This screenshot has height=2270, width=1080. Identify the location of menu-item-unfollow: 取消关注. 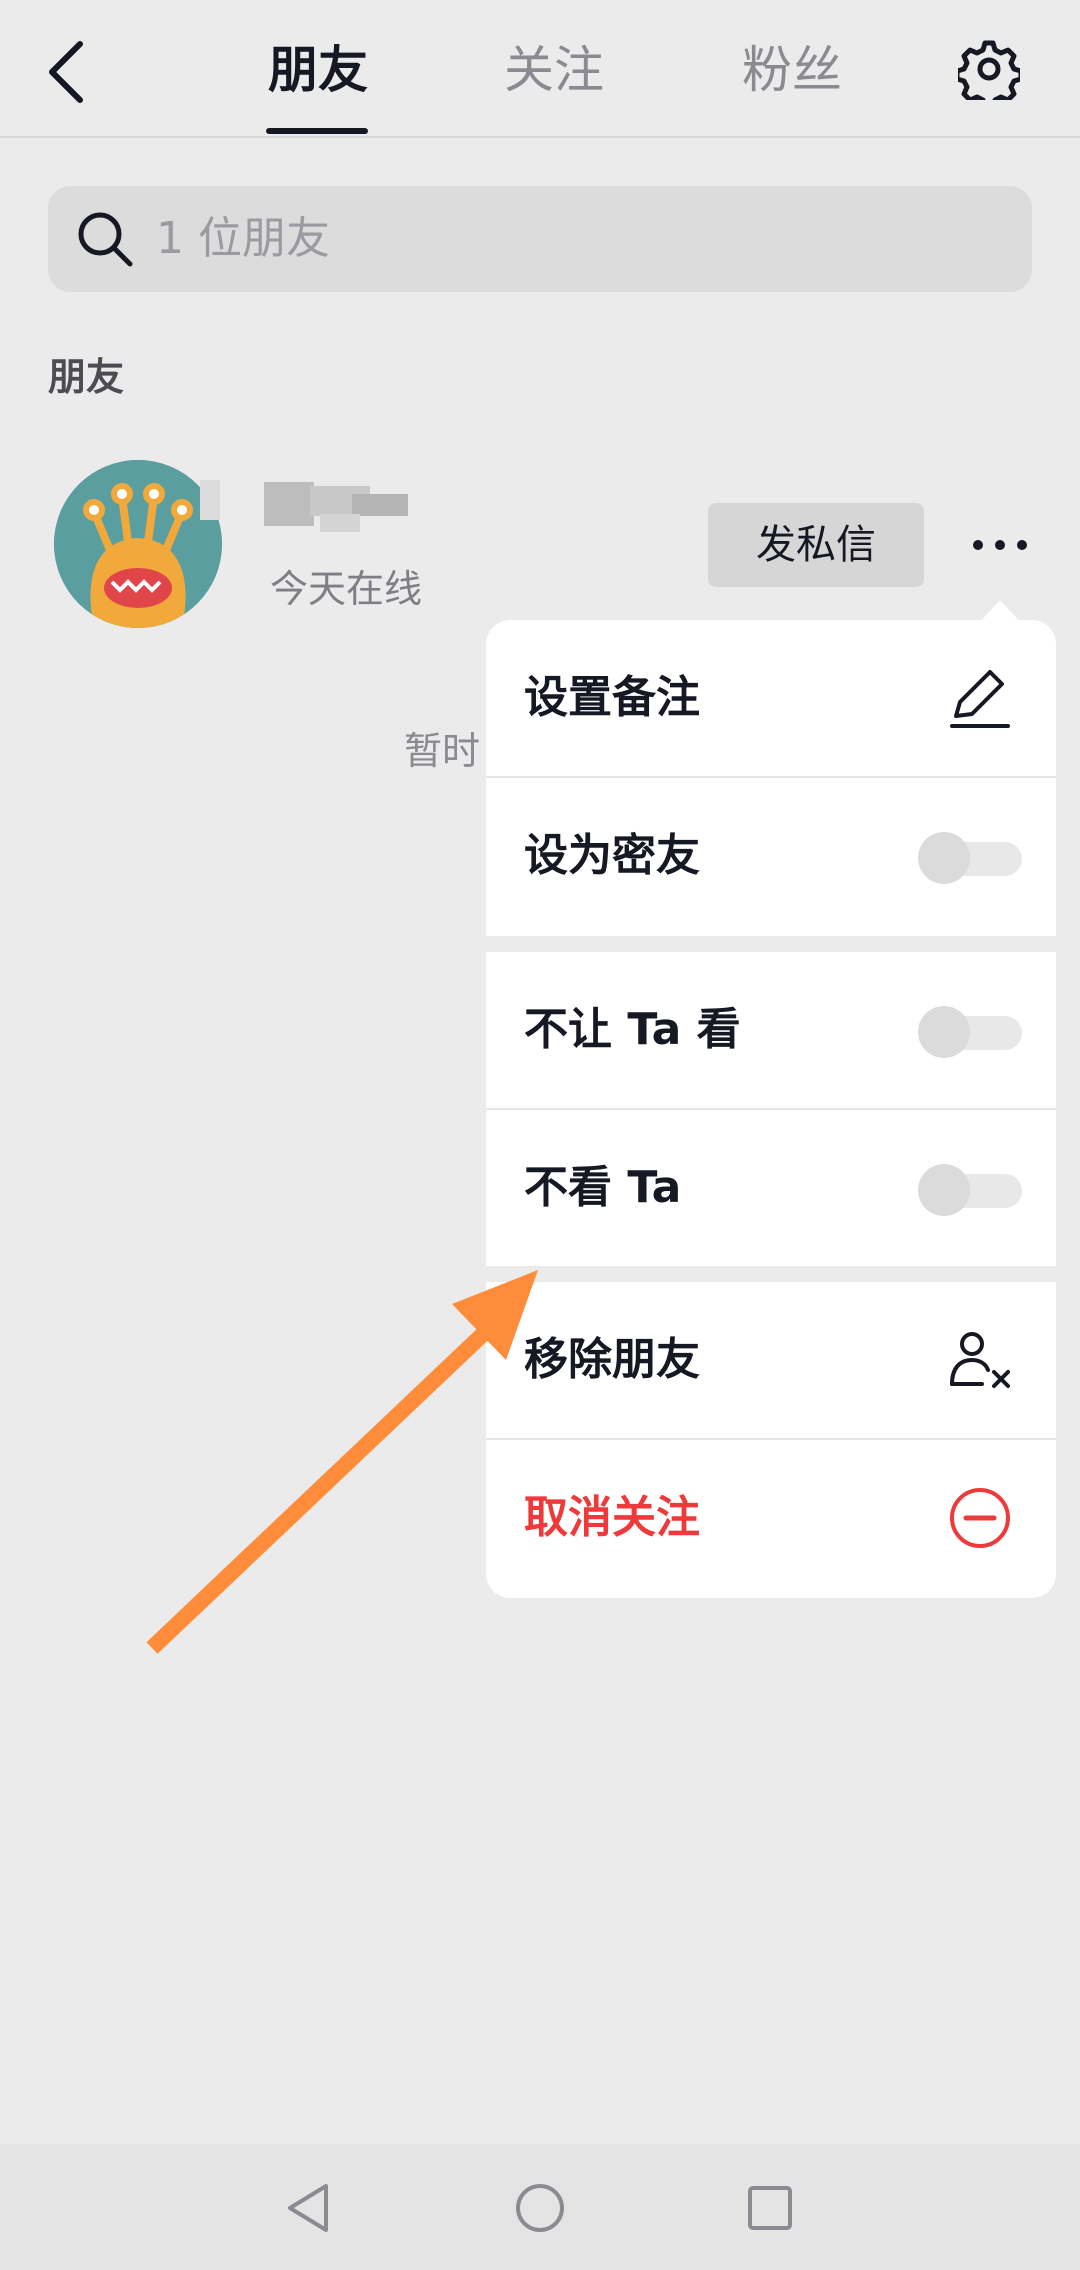
(771, 1518).